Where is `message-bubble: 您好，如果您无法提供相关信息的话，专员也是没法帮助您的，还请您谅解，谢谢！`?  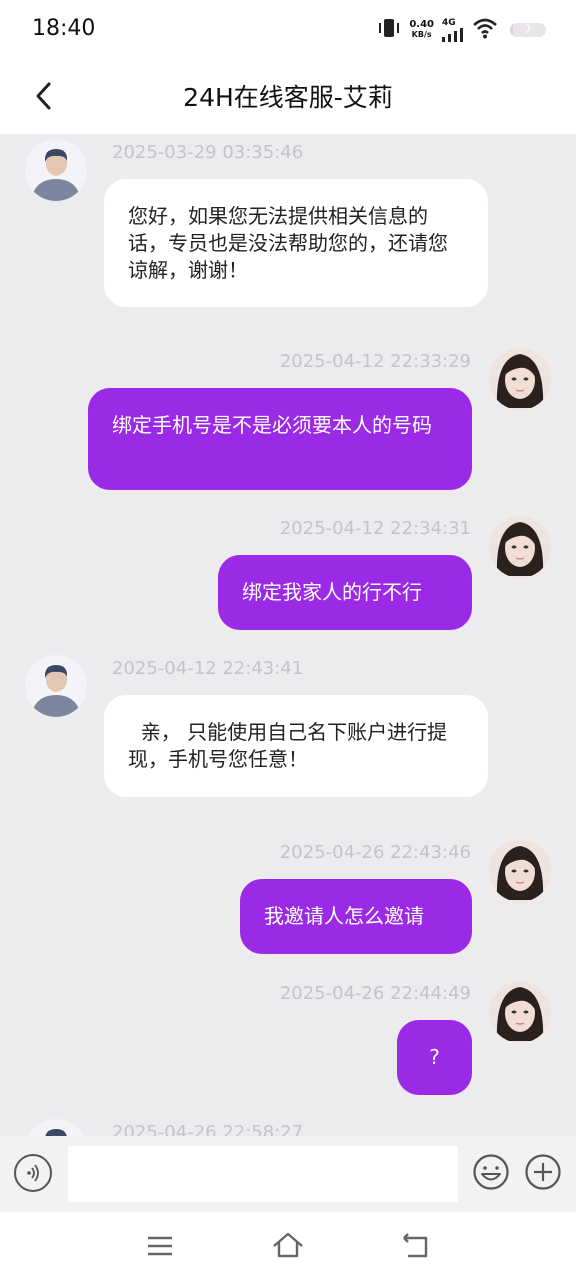
message-bubble: 您好，如果您无法提供相关信息的话，专员也是没法帮助您的，还请您谅解，谢谢！ is located at coordinates (296, 243).